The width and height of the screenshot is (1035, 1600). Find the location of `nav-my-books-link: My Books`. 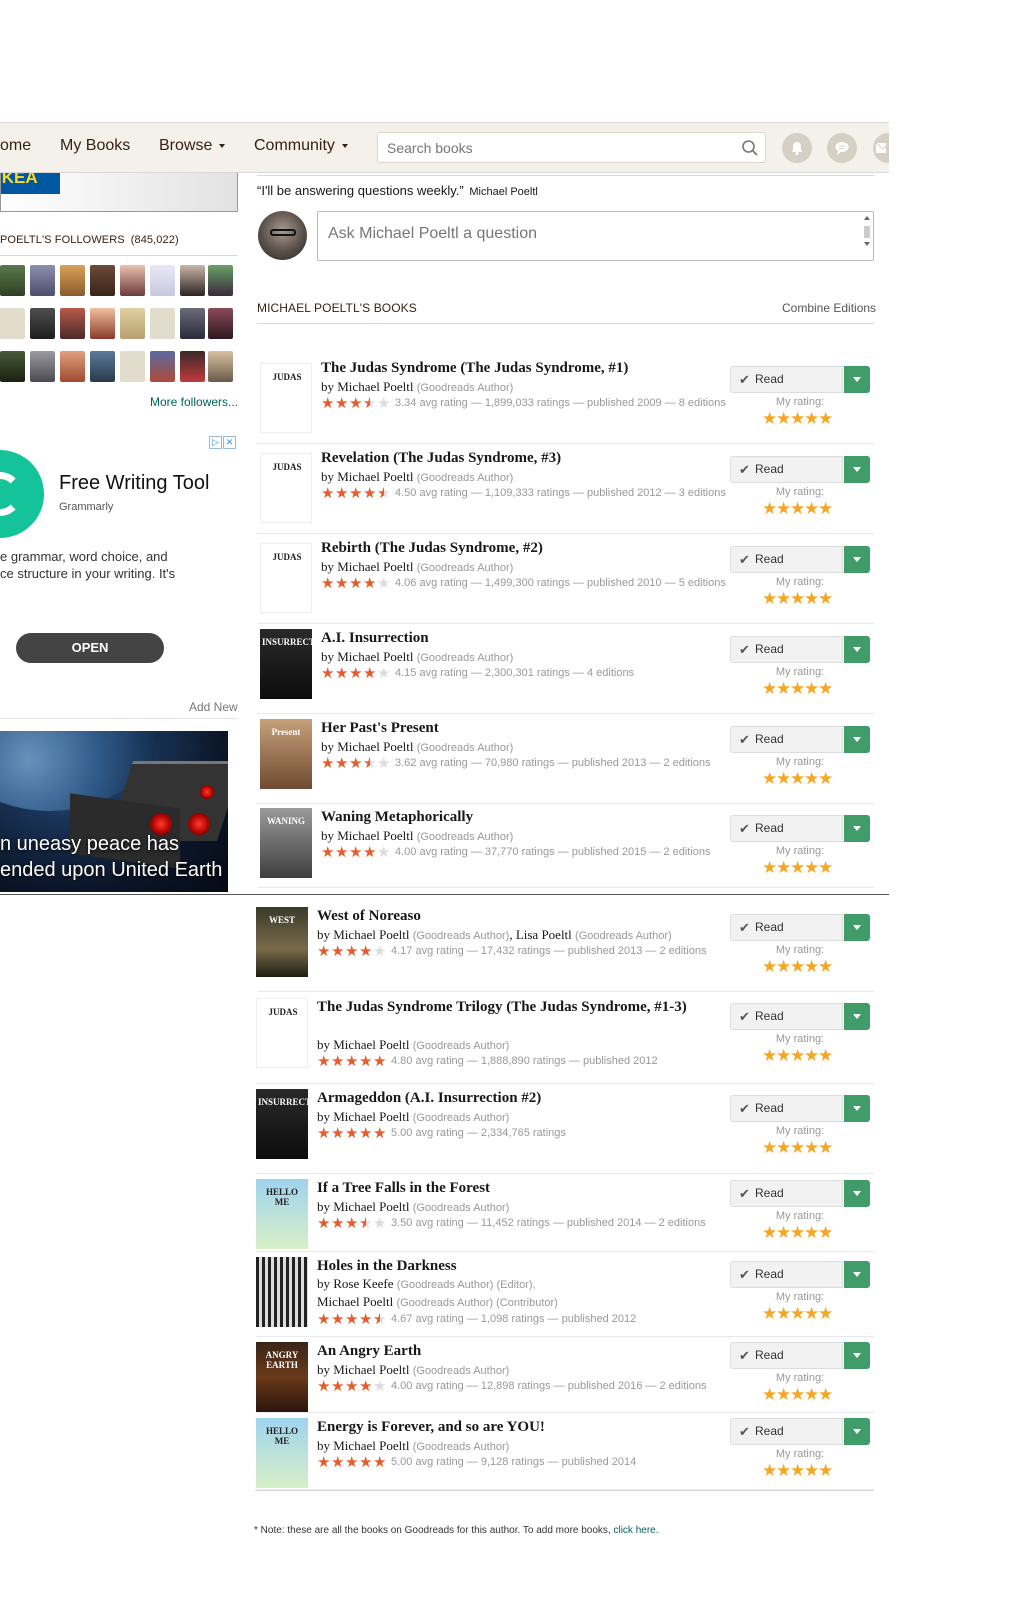

nav-my-books-link: My Books is located at coordinates (95, 146).